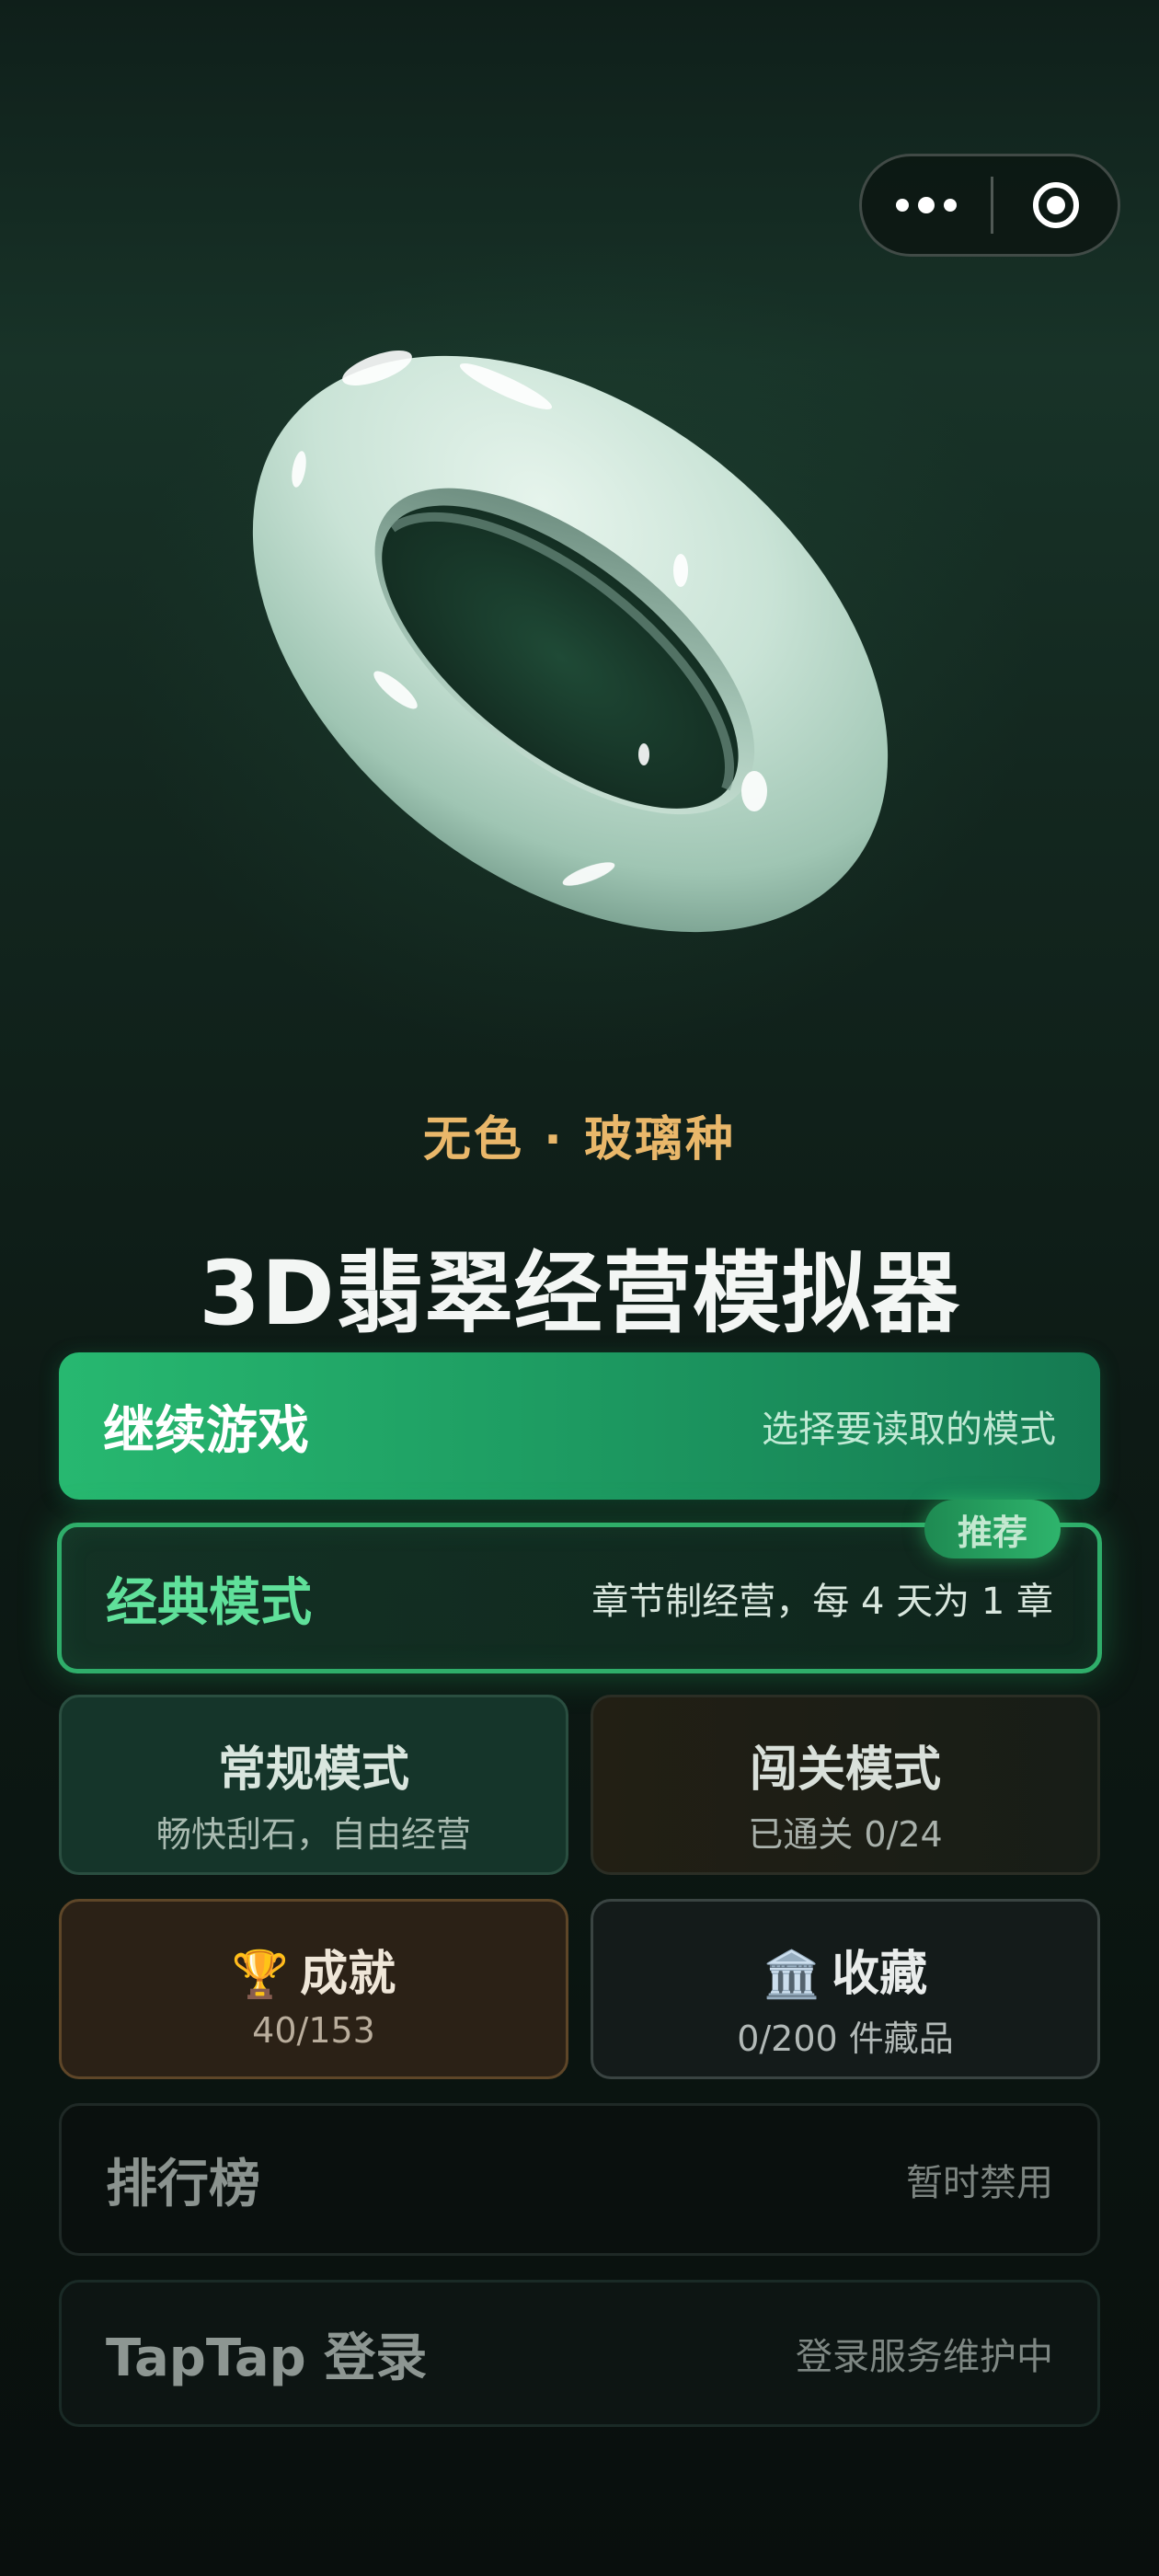  I want to click on more-dots-icon, so click(926, 205).